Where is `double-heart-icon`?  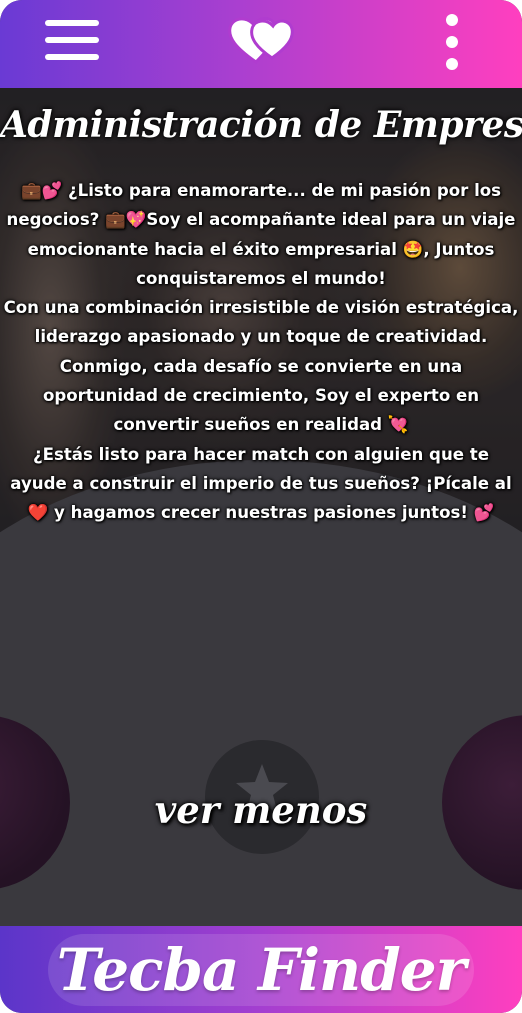 double-heart-icon is located at coordinates (262, 40).